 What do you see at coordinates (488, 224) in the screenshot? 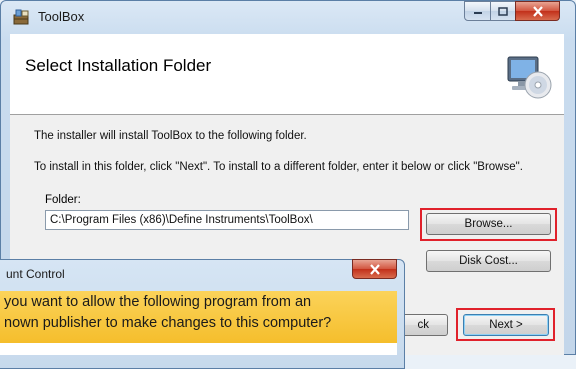
I see `browse-highlight` at bounding box center [488, 224].